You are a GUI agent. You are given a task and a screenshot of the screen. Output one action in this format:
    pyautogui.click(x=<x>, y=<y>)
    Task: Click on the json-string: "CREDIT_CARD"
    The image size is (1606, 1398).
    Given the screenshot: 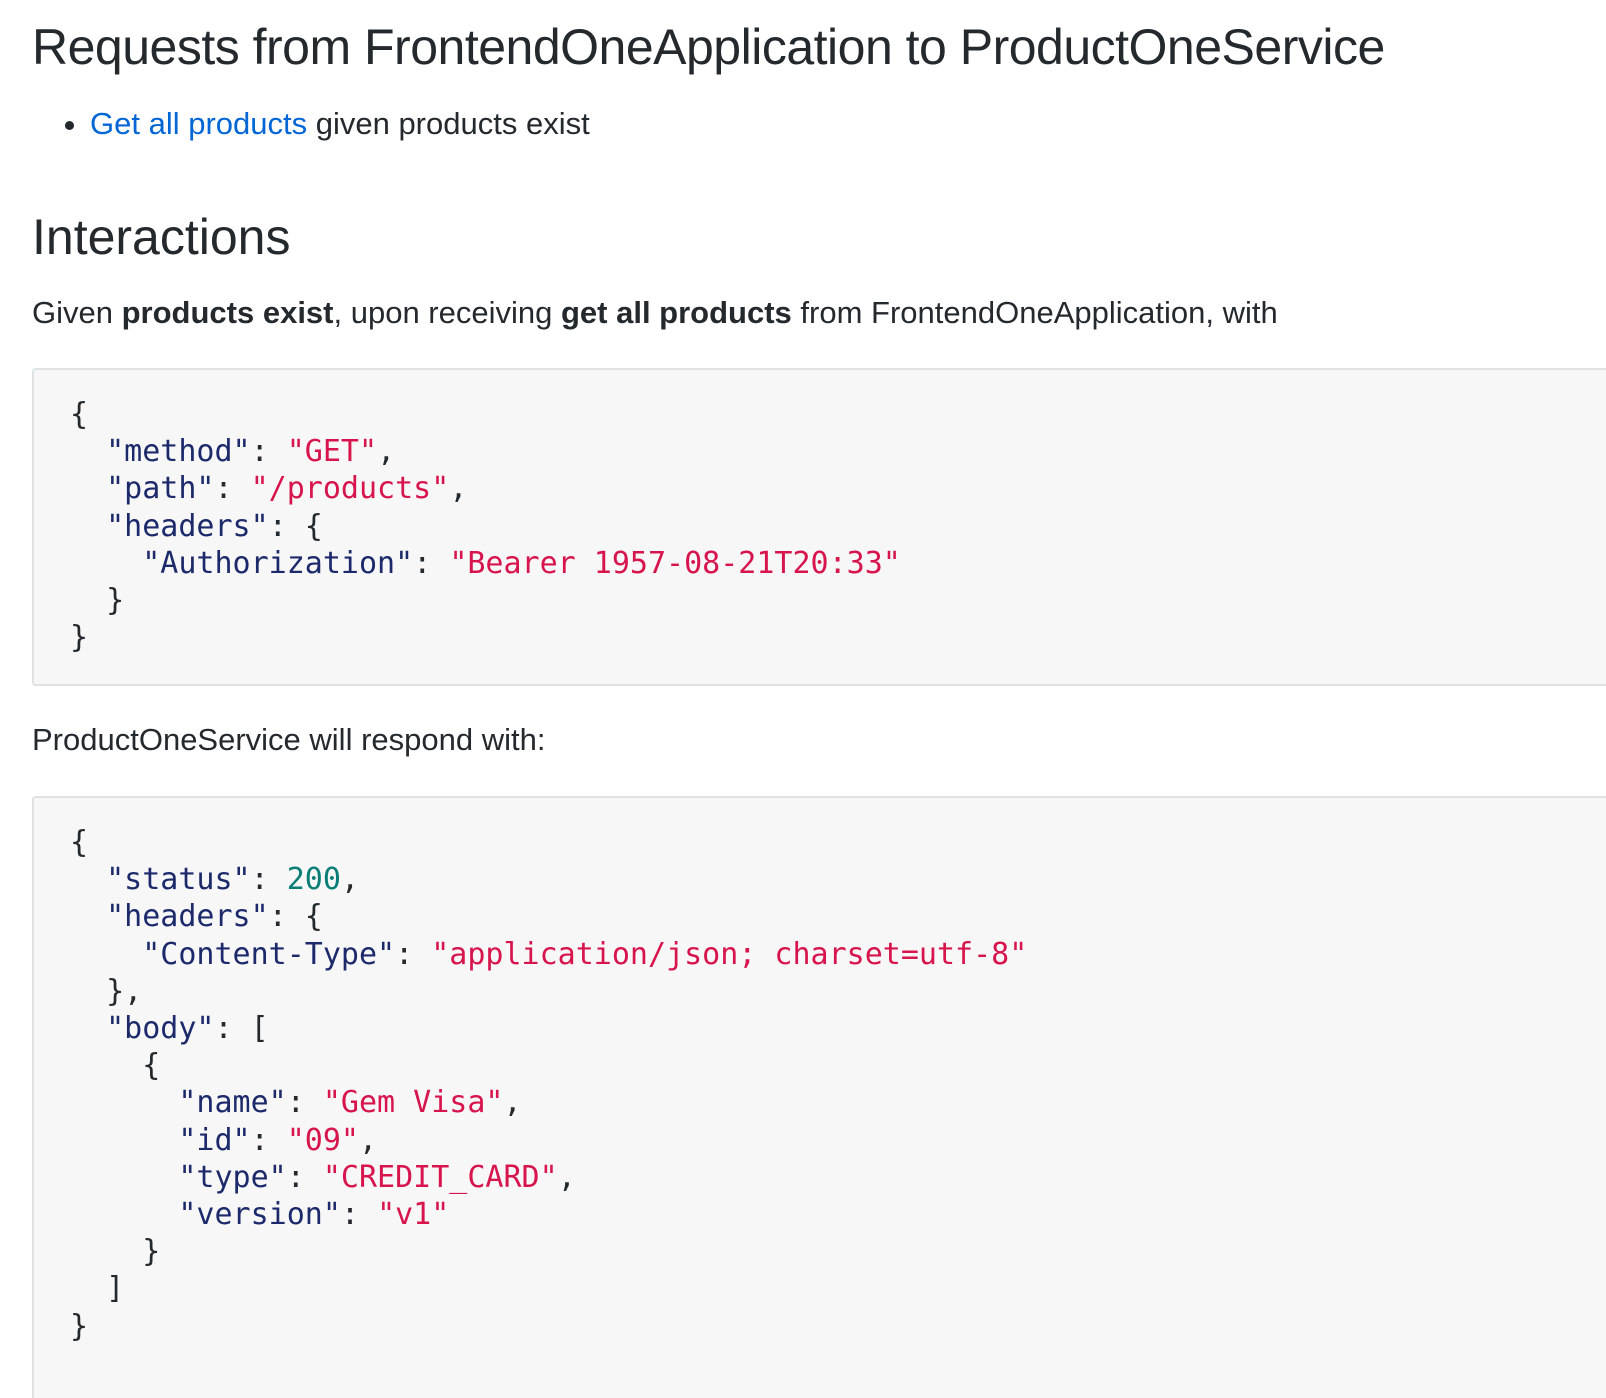 What is the action you would take?
    pyautogui.click(x=440, y=1177)
    